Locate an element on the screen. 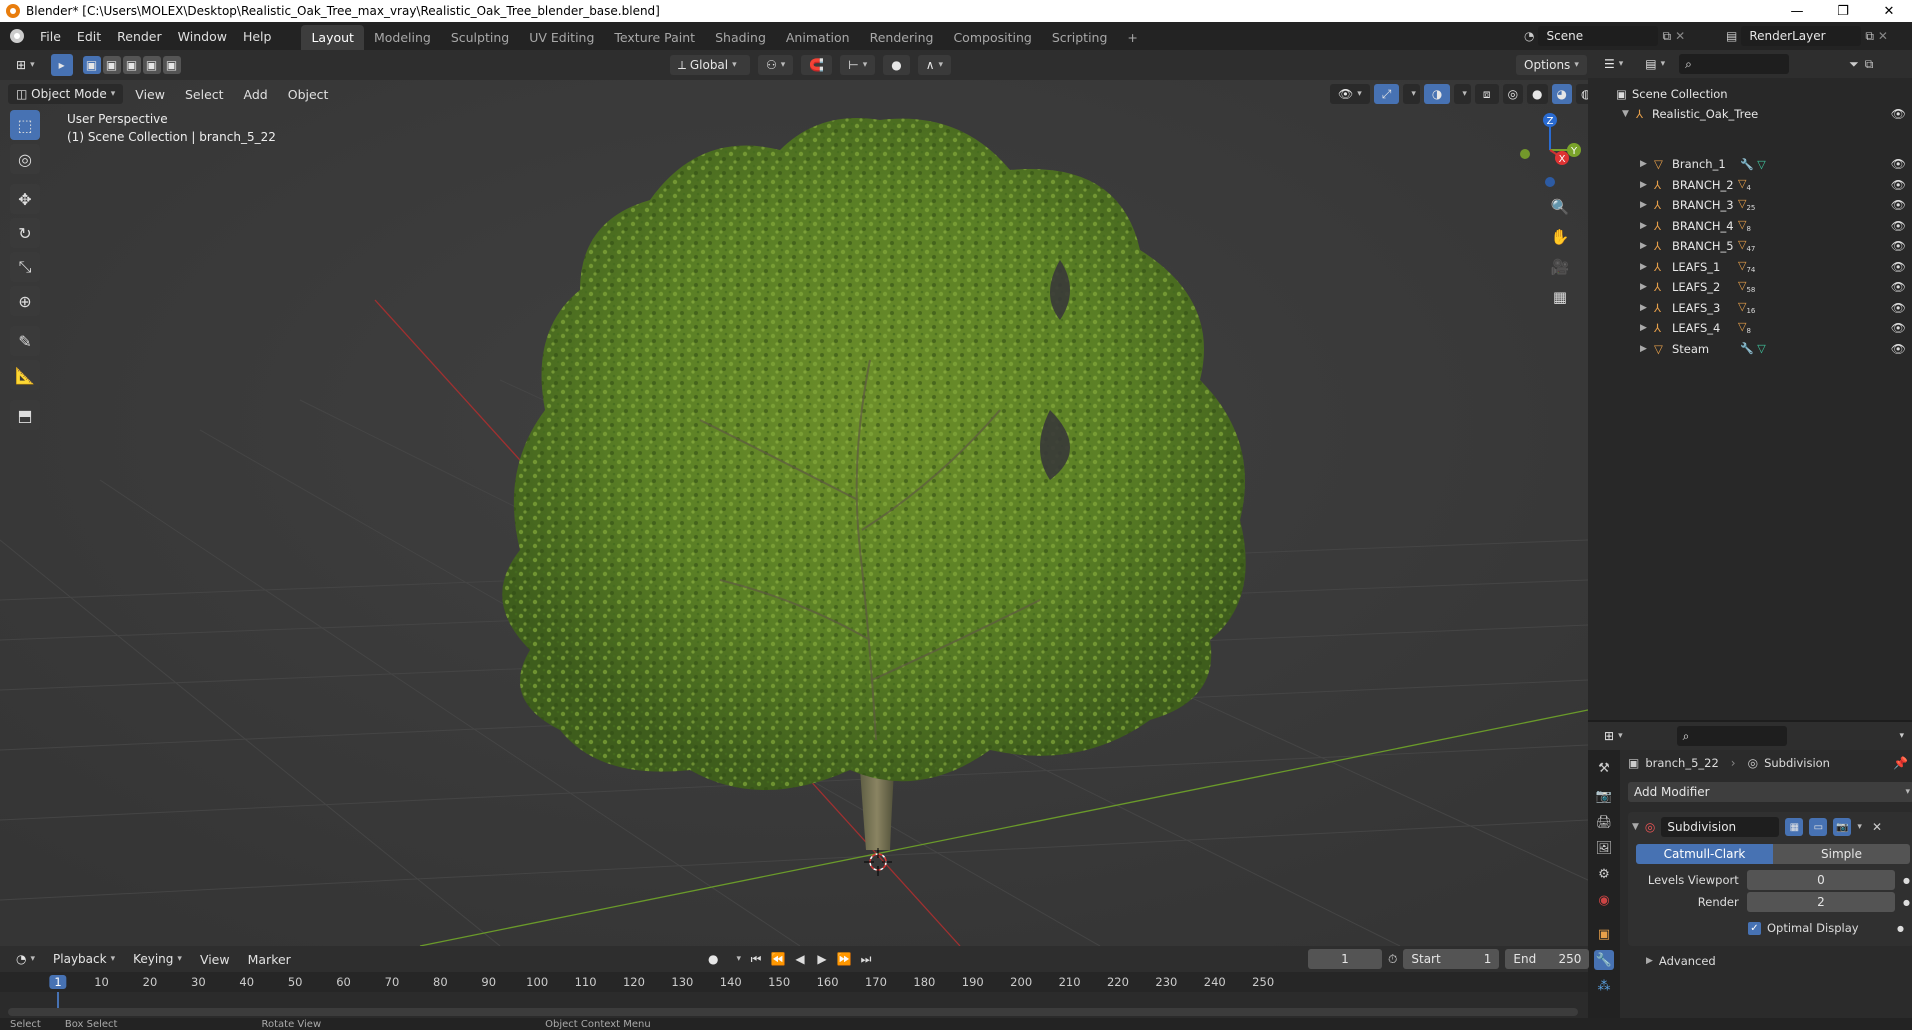 The image size is (1912, 1030). remove-view-layer-icon: ✕ is located at coordinates (1883, 36).